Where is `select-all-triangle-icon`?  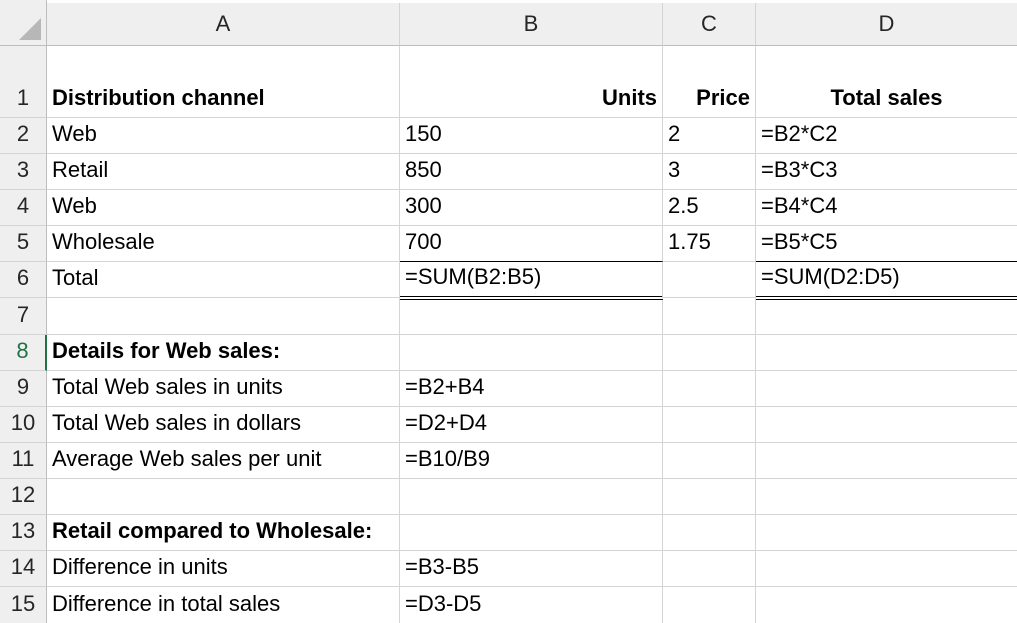
select-all-triangle-icon is located at coordinates (30, 29).